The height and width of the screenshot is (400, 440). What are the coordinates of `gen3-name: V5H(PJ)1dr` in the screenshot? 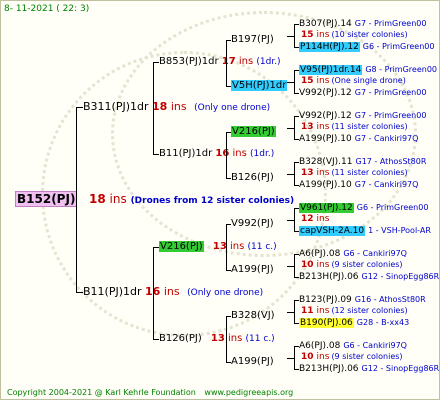 It's located at (259, 85).